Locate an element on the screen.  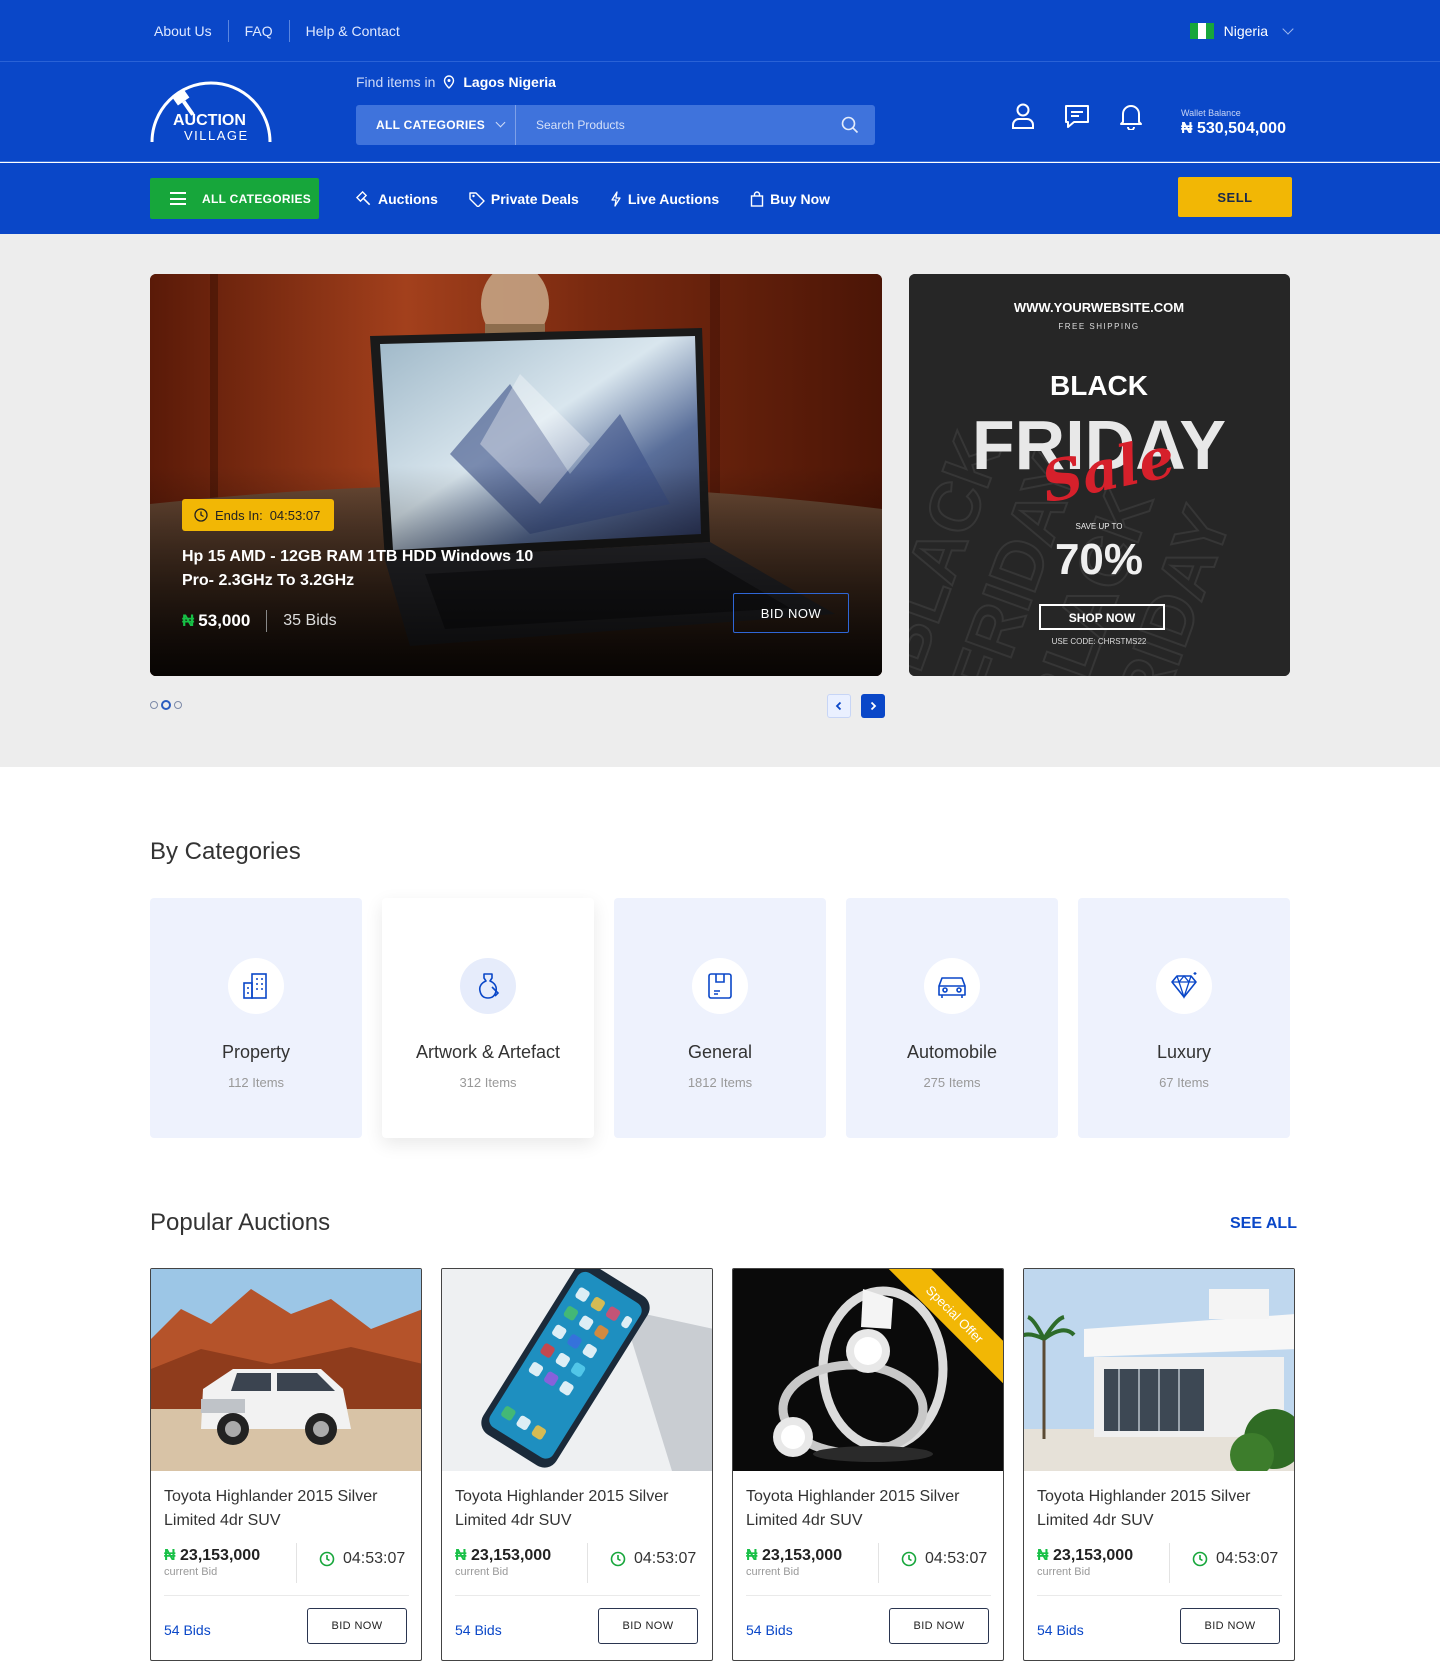
house-photo is located at coordinates (1159, 1370).